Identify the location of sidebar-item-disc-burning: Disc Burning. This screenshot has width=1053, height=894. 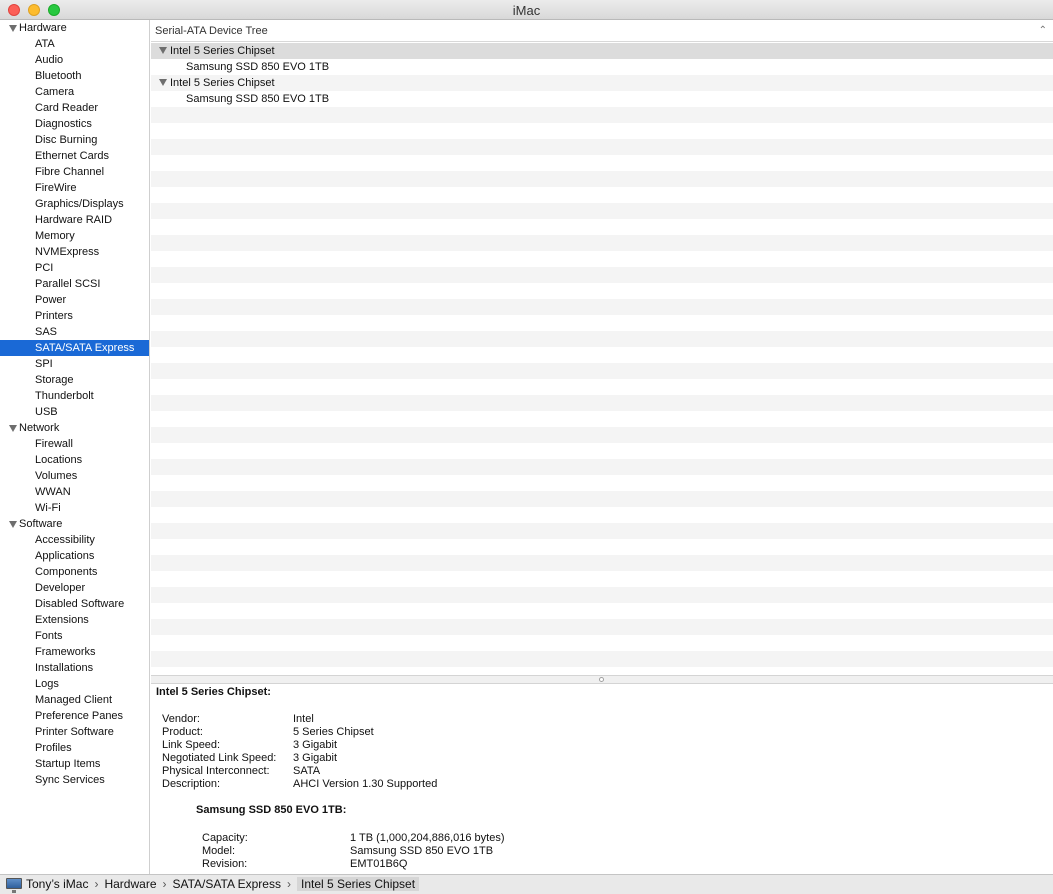
(74, 140).